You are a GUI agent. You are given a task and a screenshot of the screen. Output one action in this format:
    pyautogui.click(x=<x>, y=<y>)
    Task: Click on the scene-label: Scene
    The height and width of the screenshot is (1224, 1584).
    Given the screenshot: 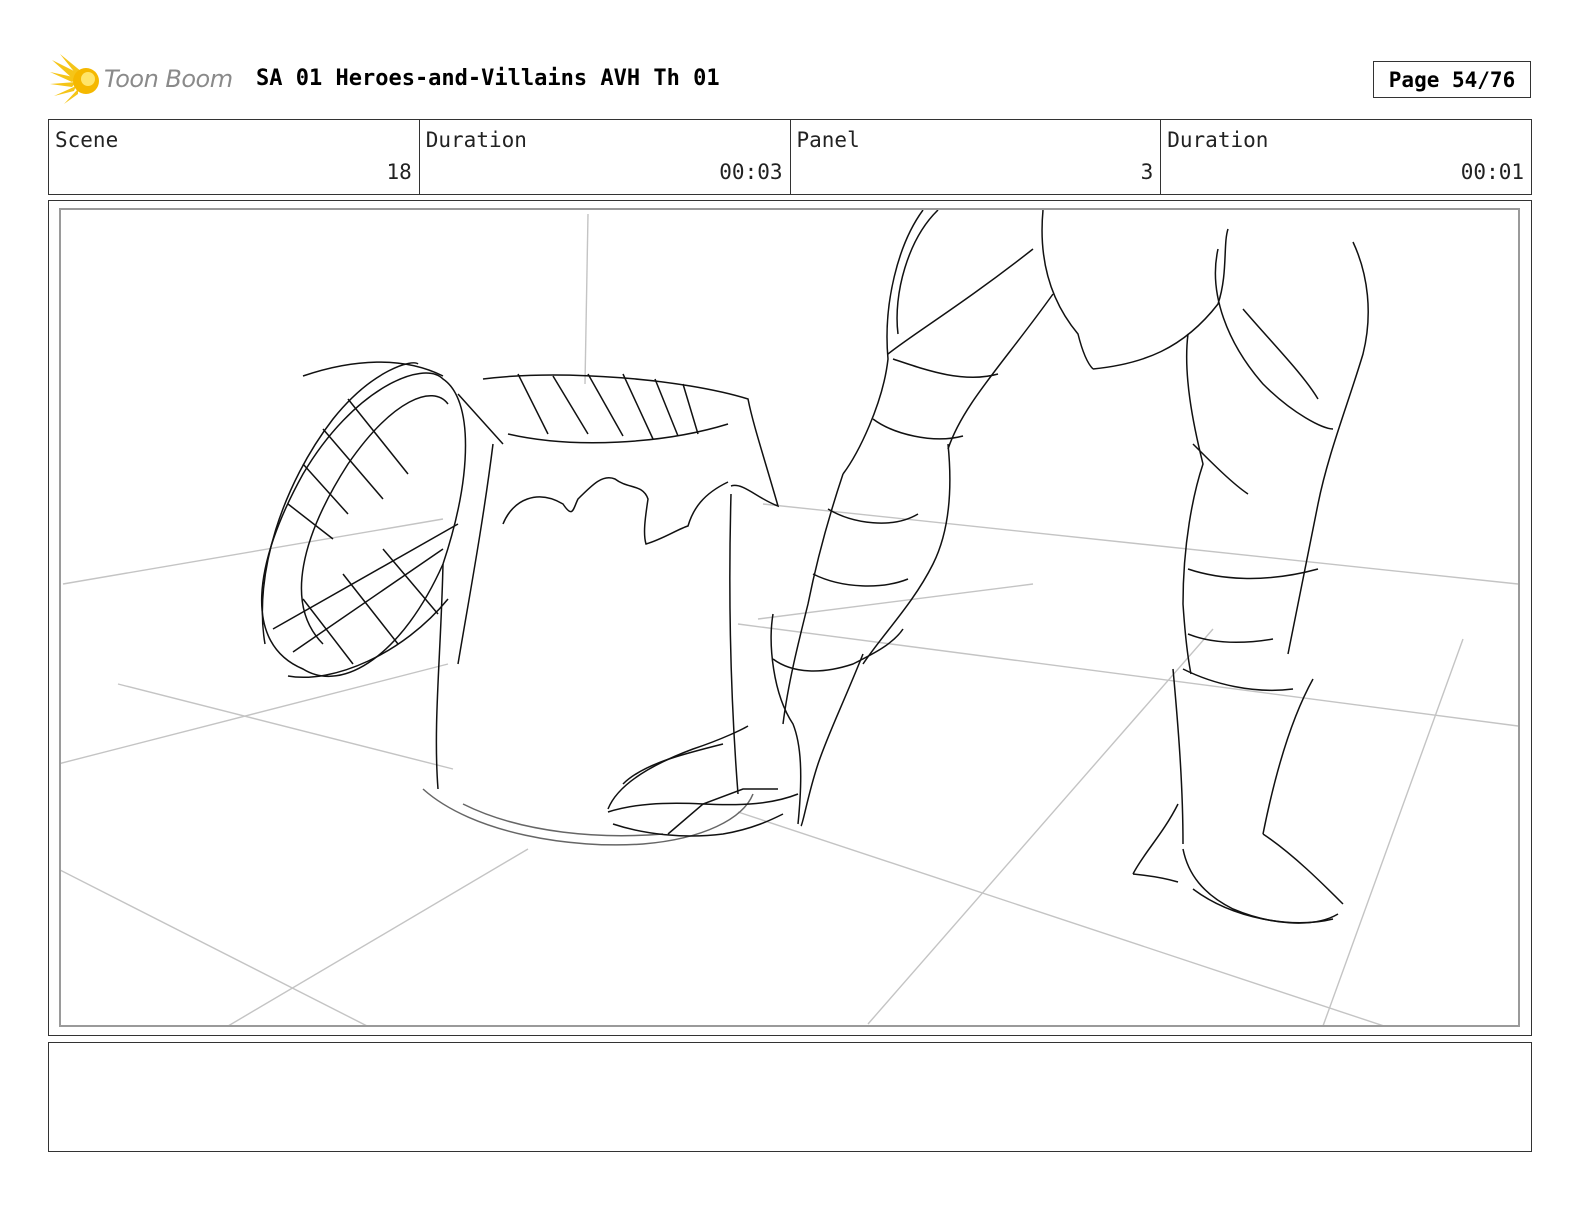 What is the action you would take?
    pyautogui.click(x=87, y=140)
    